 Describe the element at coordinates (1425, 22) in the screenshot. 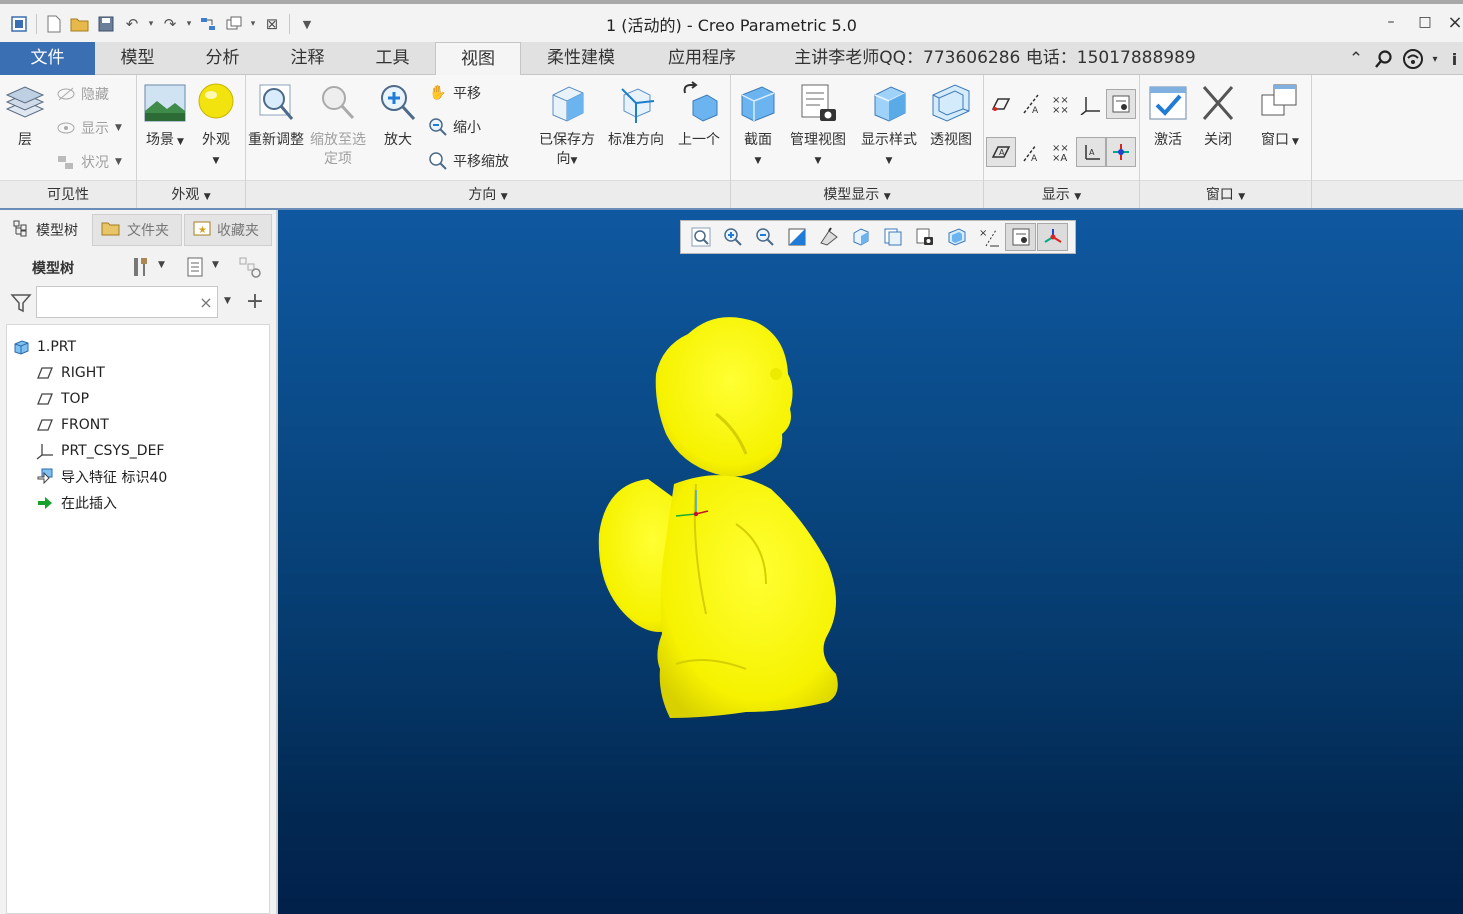

I see `maximize-button: □` at that location.